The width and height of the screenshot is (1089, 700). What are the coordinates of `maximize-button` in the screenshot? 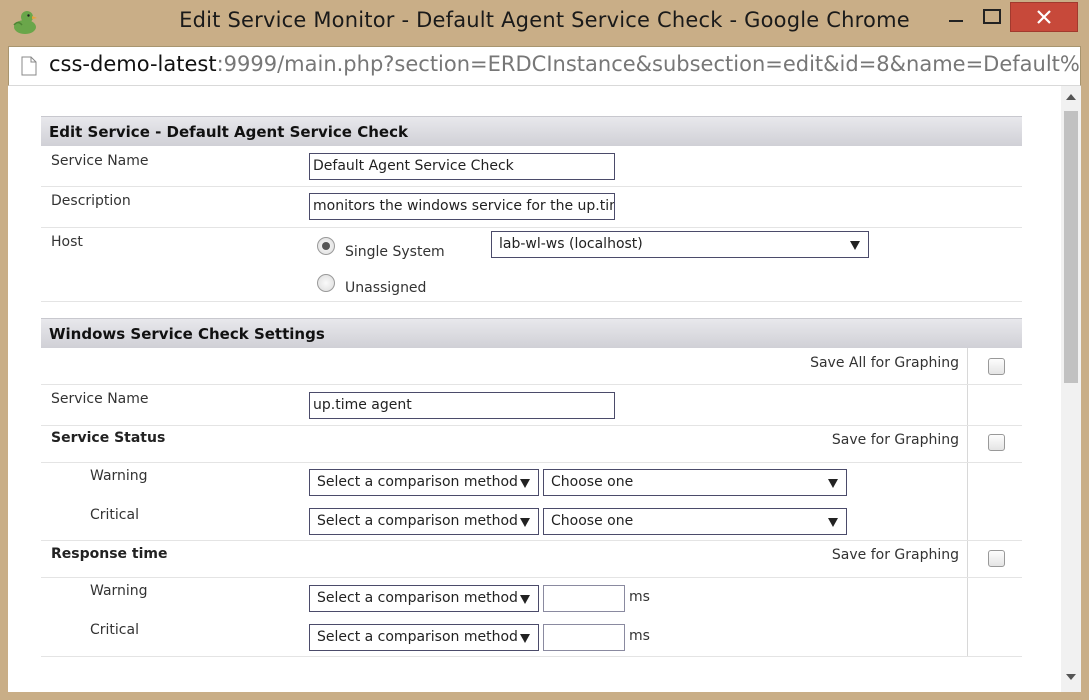 It's located at (992, 17).